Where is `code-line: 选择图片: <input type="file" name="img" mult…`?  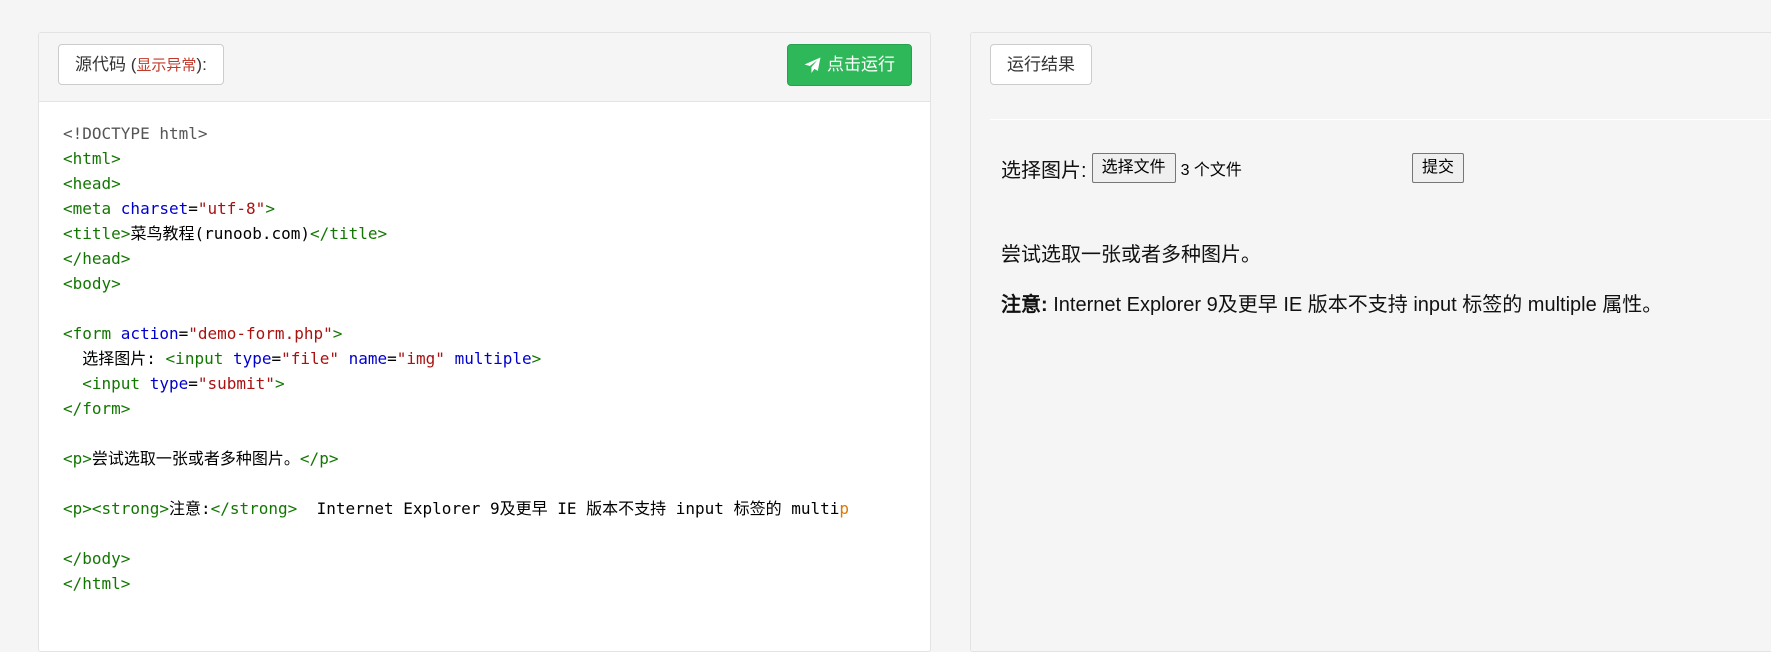
code-line: 选择图片: <input type="file" name="img" mult… is located at coordinates (487, 358).